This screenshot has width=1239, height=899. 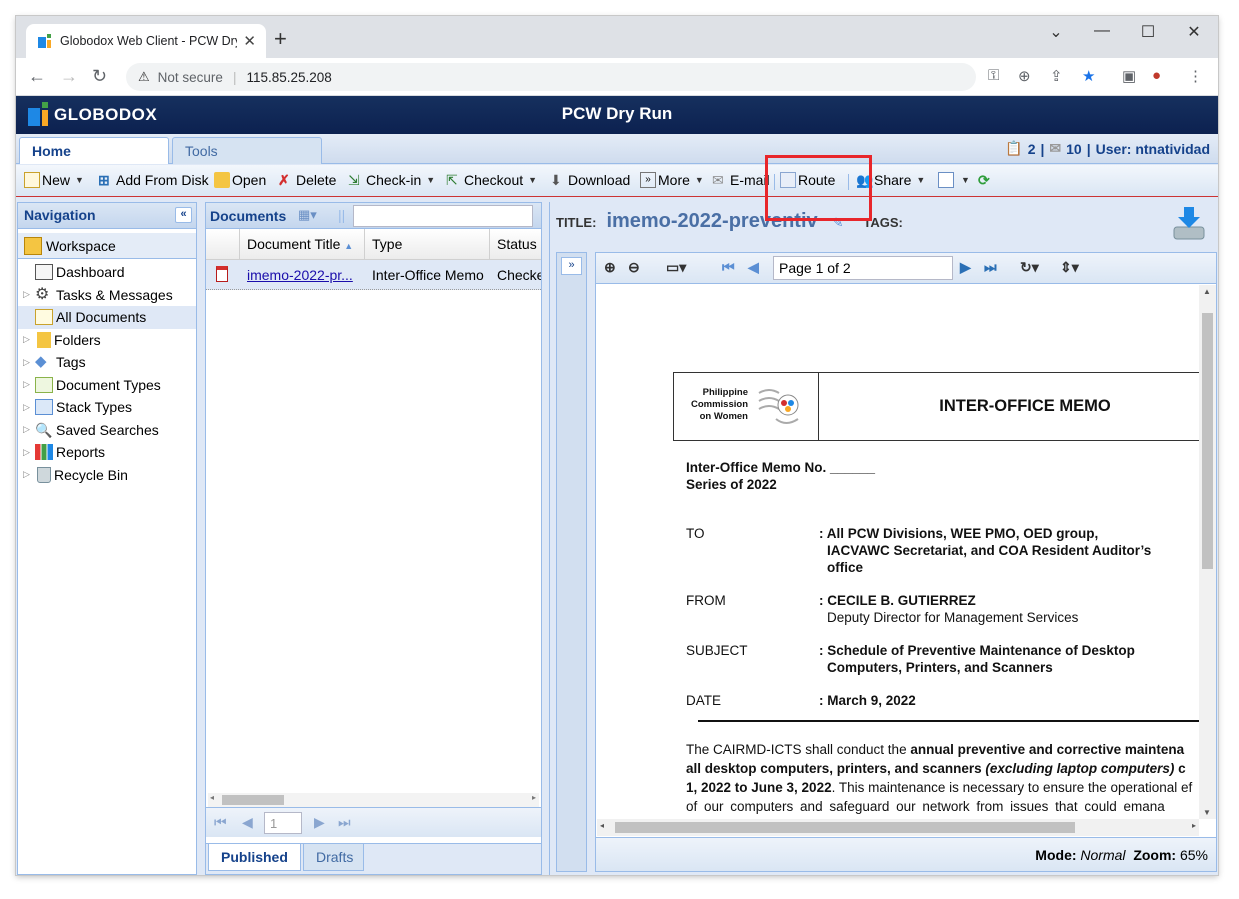 I want to click on tab-drafts: Drafts, so click(x=333, y=857).